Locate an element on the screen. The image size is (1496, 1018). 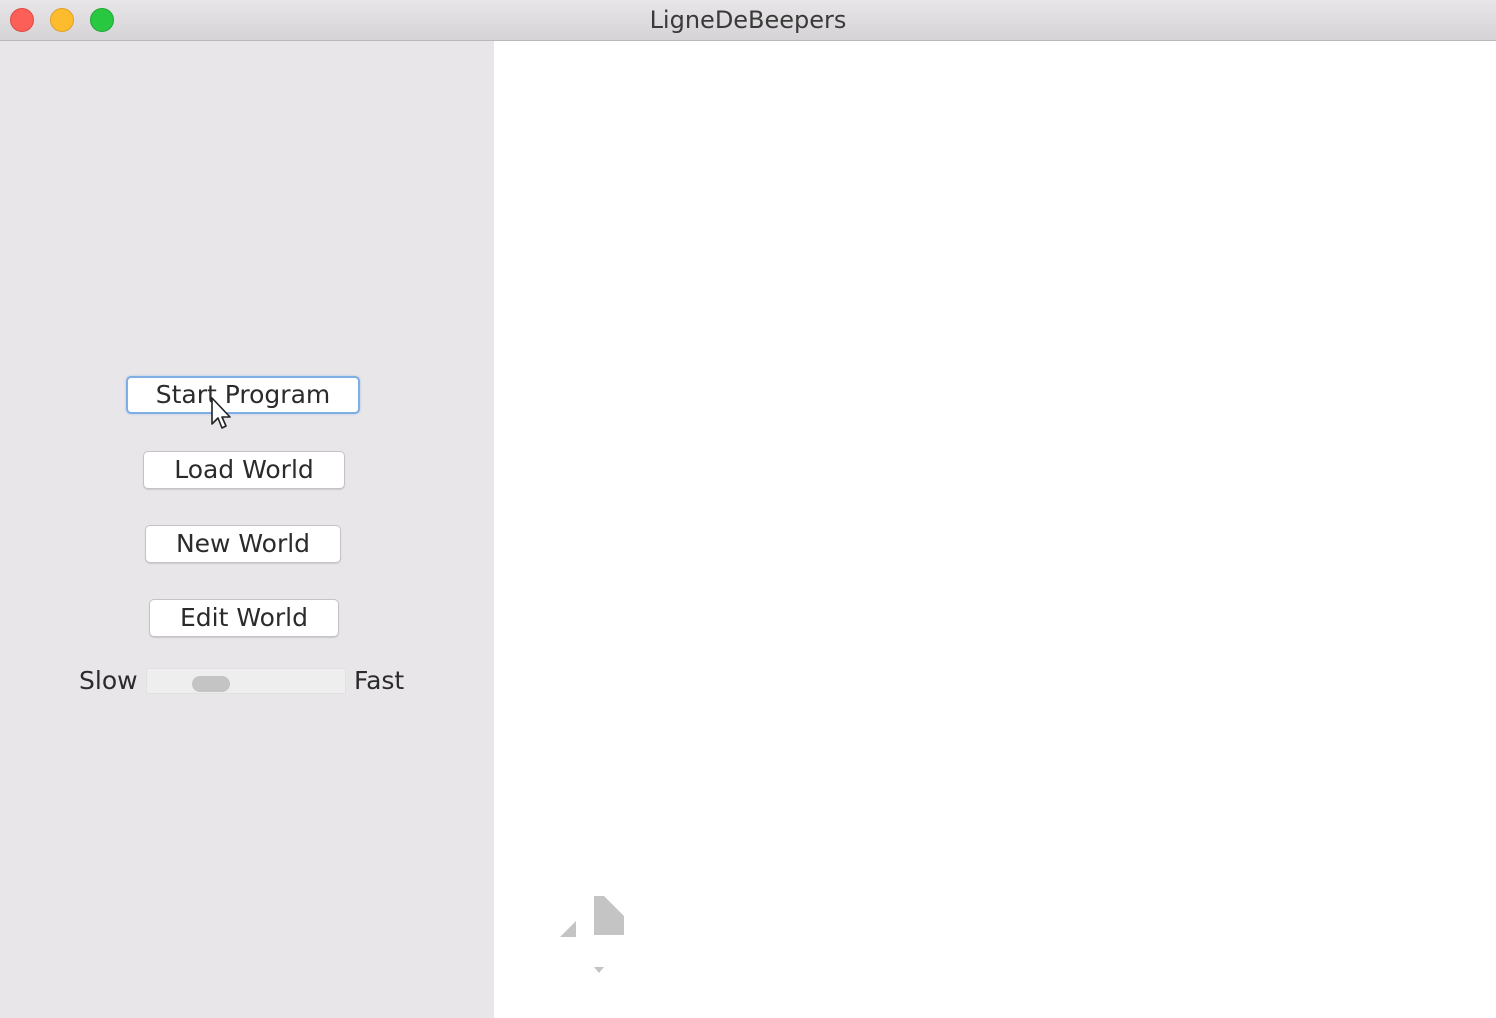
mouse-pointer-icon is located at coordinates (221, 413).